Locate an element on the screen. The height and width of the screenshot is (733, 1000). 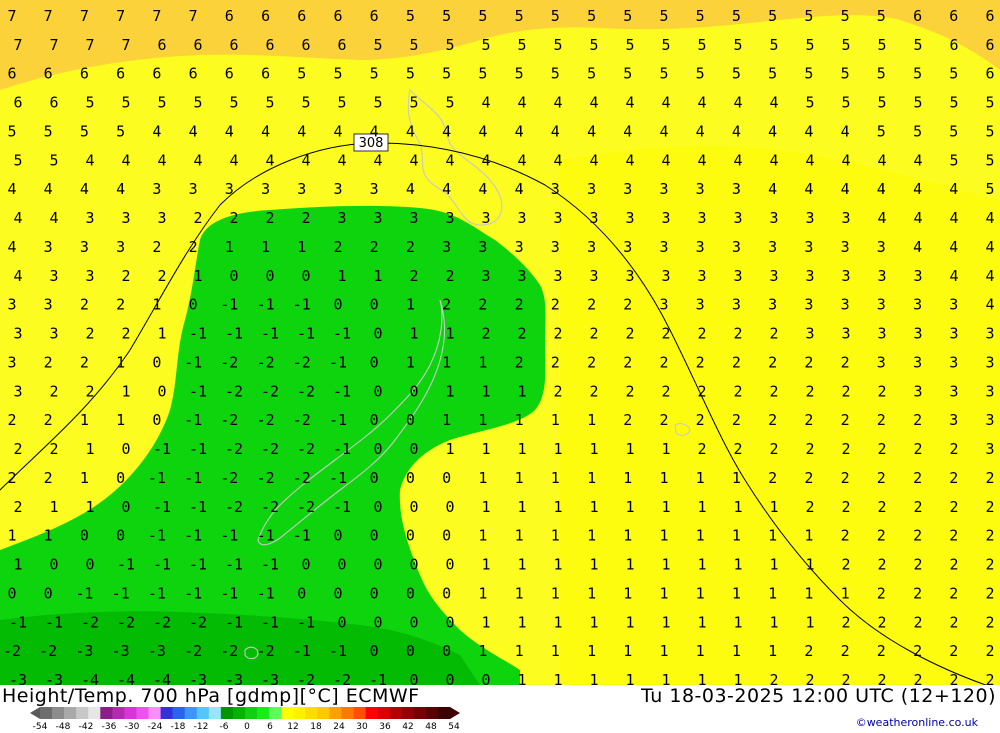
temperature-label: -4 is located at coordinates (90, 678).